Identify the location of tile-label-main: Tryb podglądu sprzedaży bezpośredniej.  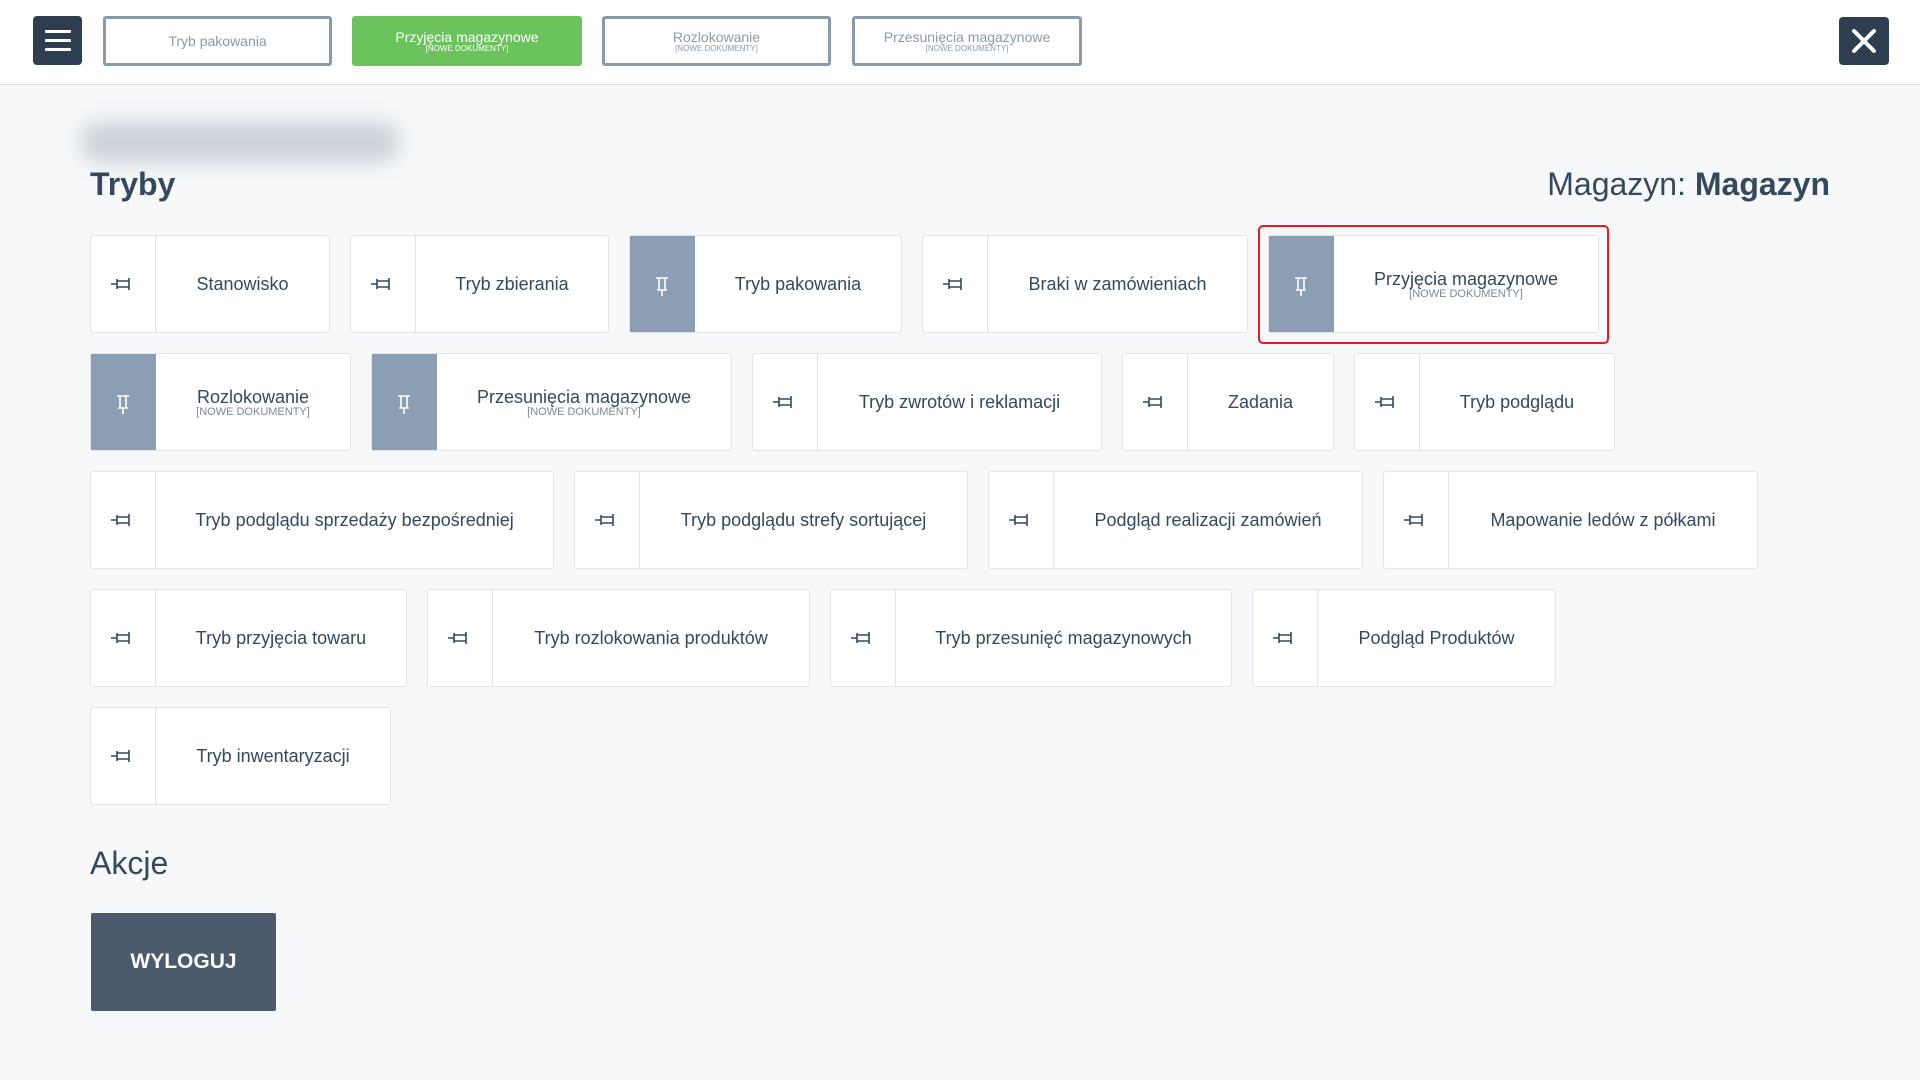
(354, 520).